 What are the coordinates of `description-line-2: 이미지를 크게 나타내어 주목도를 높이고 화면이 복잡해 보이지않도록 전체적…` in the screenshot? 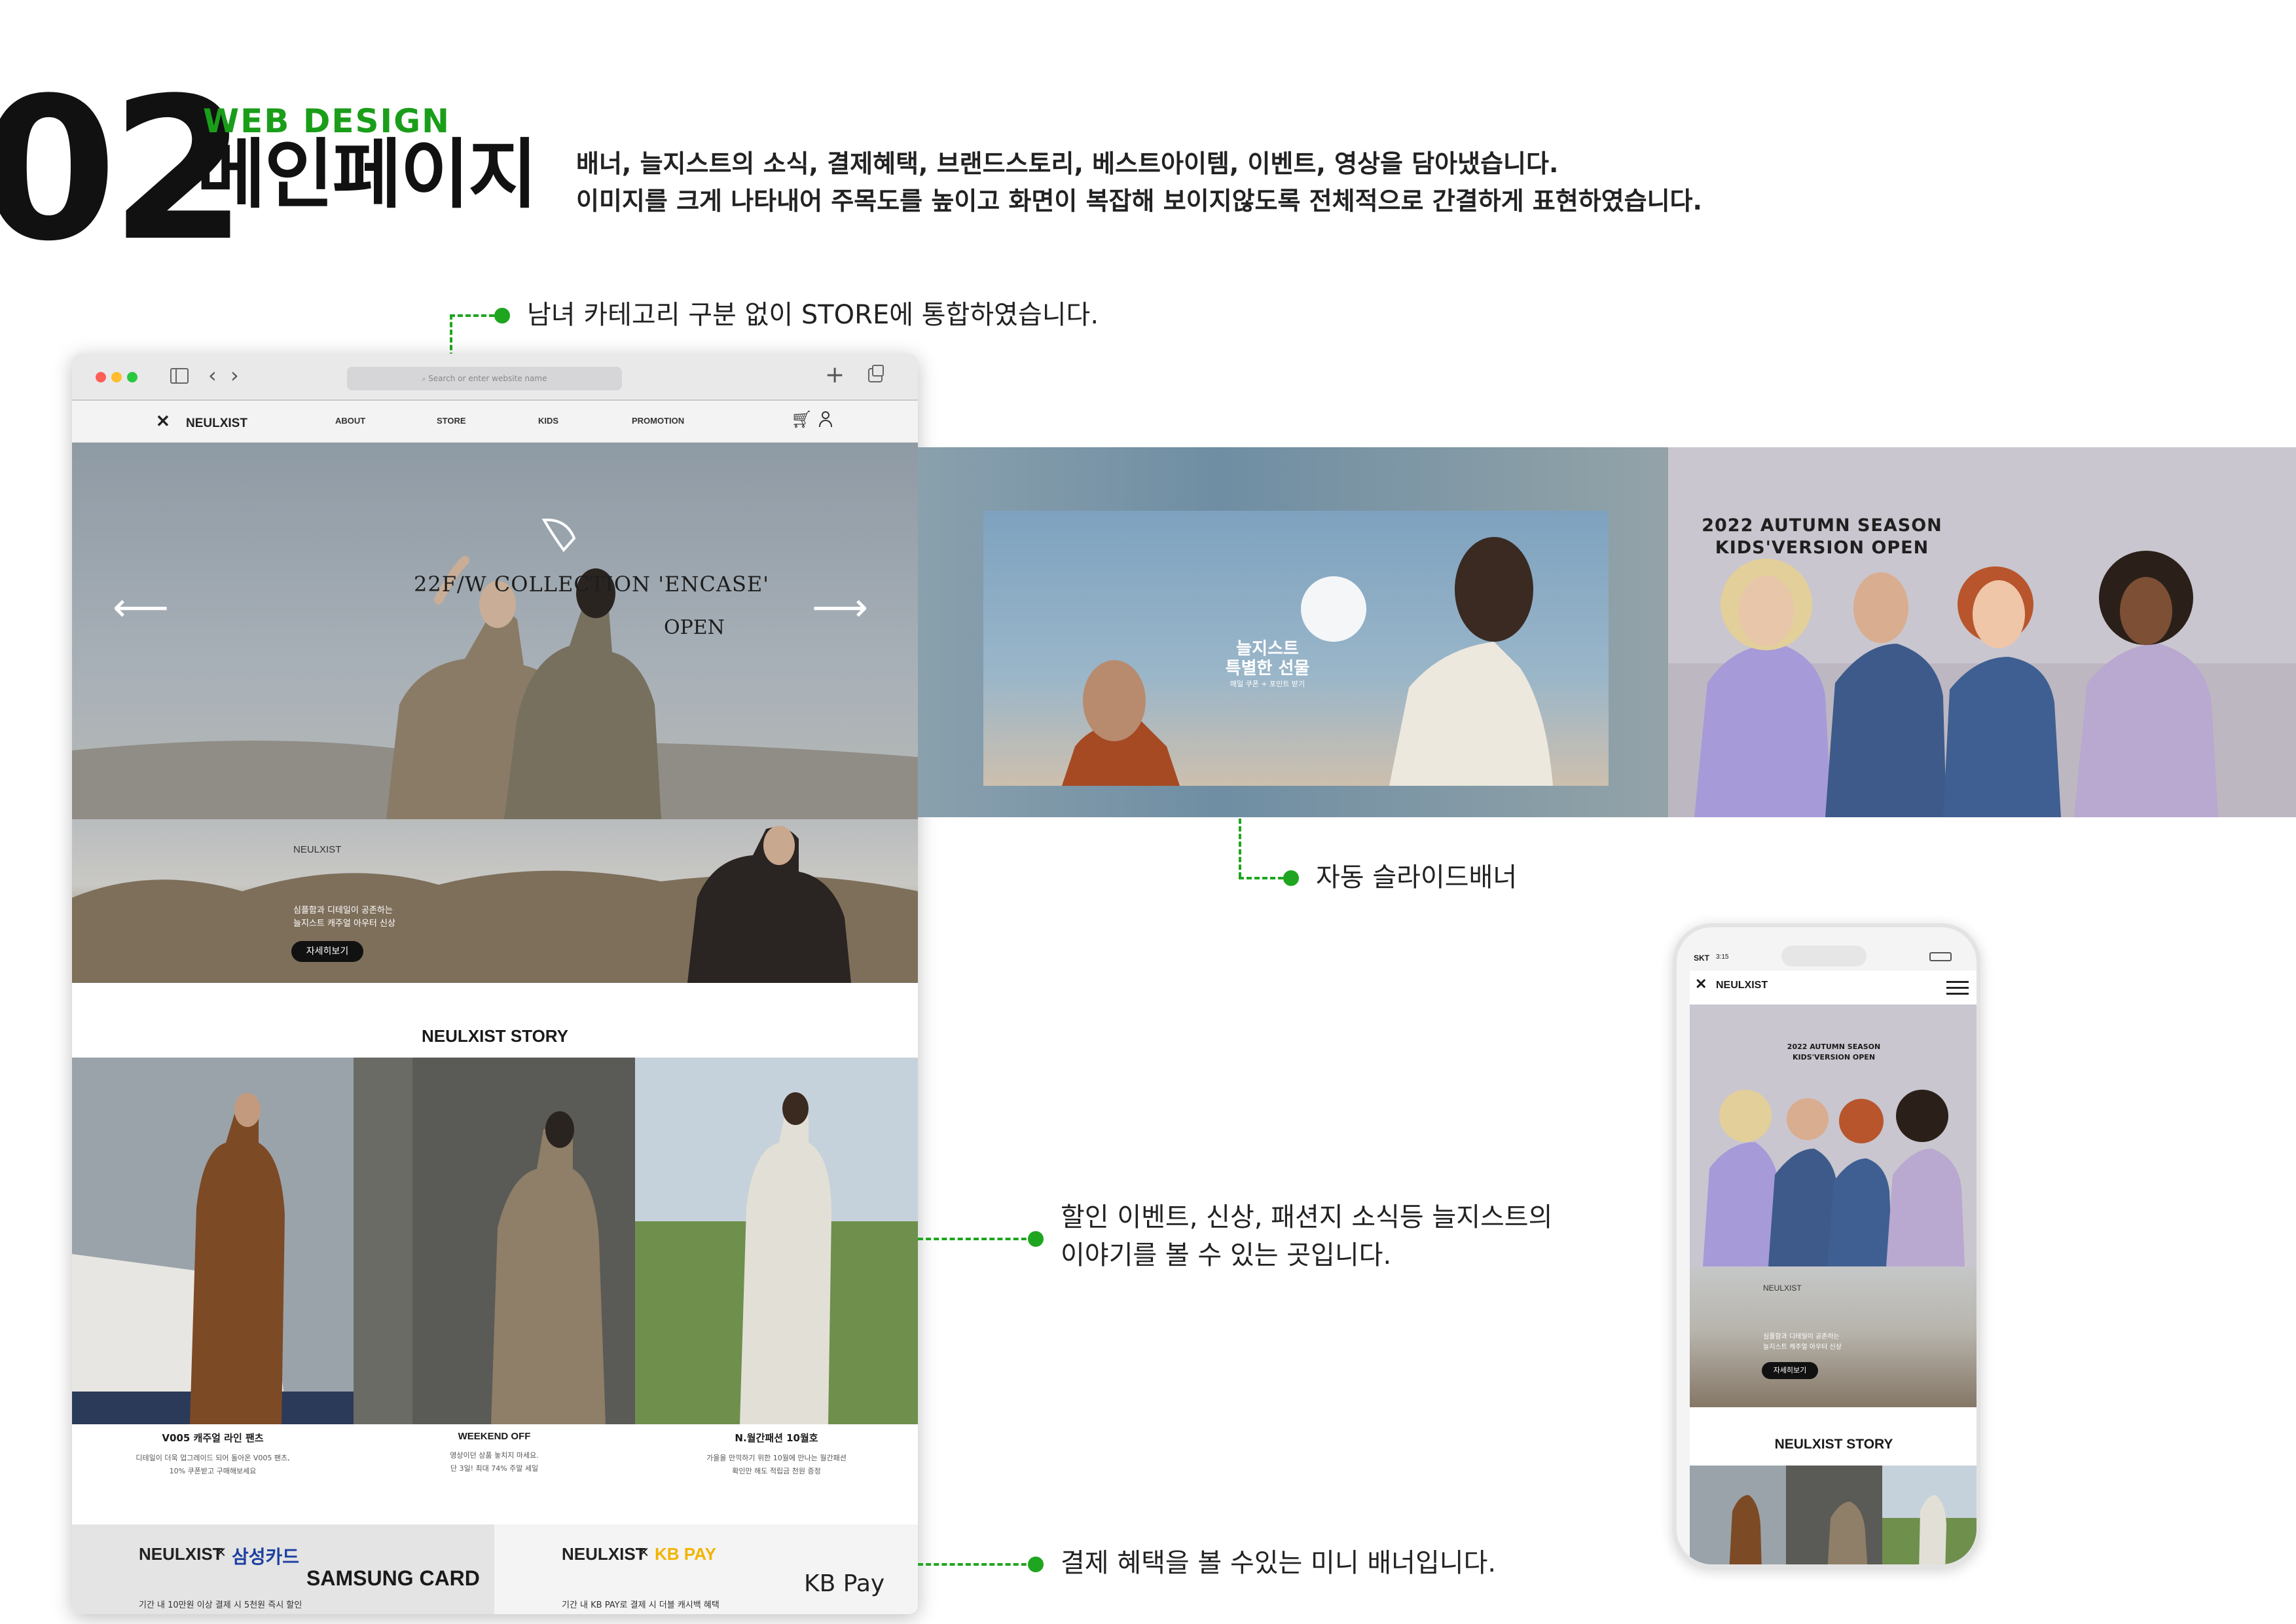 It's located at (1139, 201).